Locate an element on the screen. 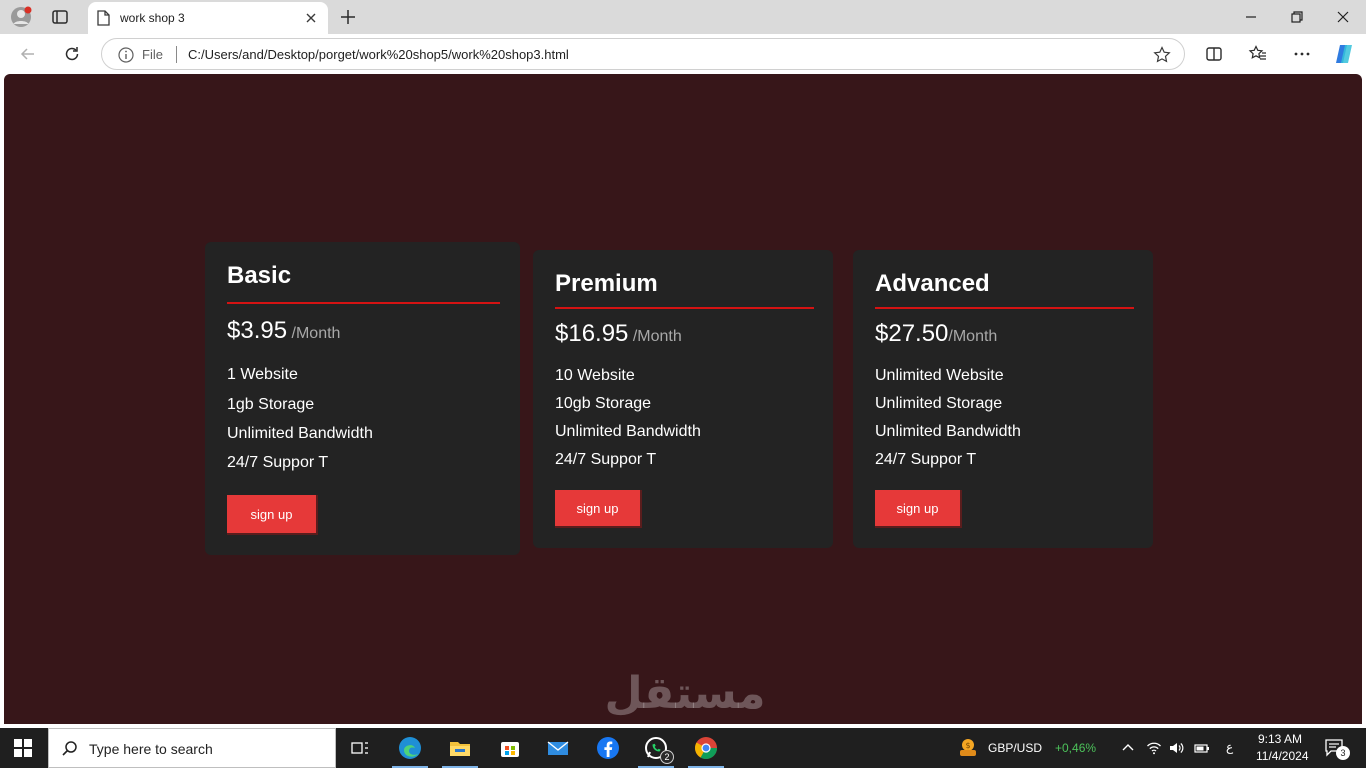 The height and width of the screenshot is (768, 1366). price-amount: $3.95 is located at coordinates (257, 330).